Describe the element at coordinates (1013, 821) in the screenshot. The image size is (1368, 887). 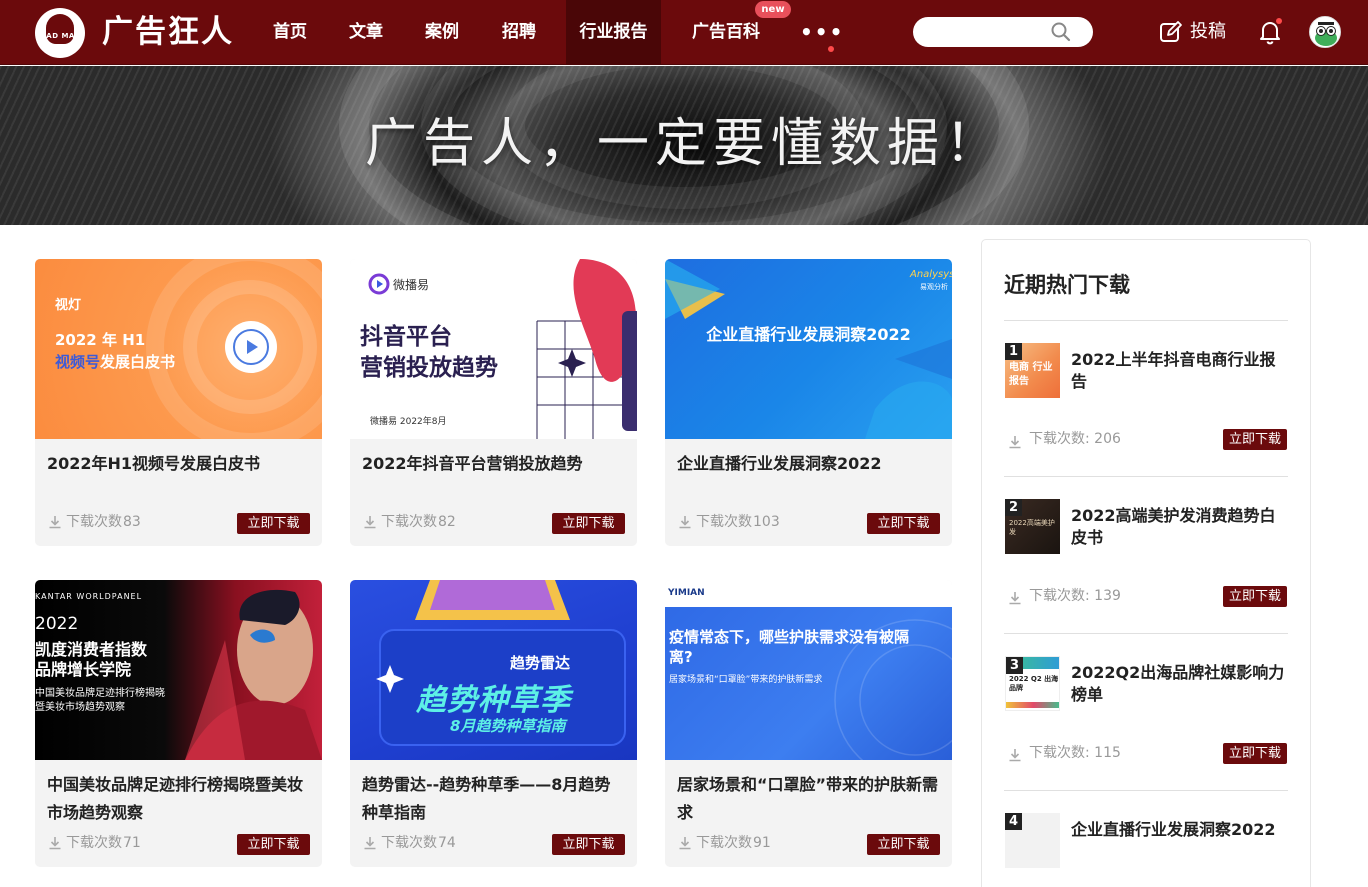
I see `rank-badge: 4` at that location.